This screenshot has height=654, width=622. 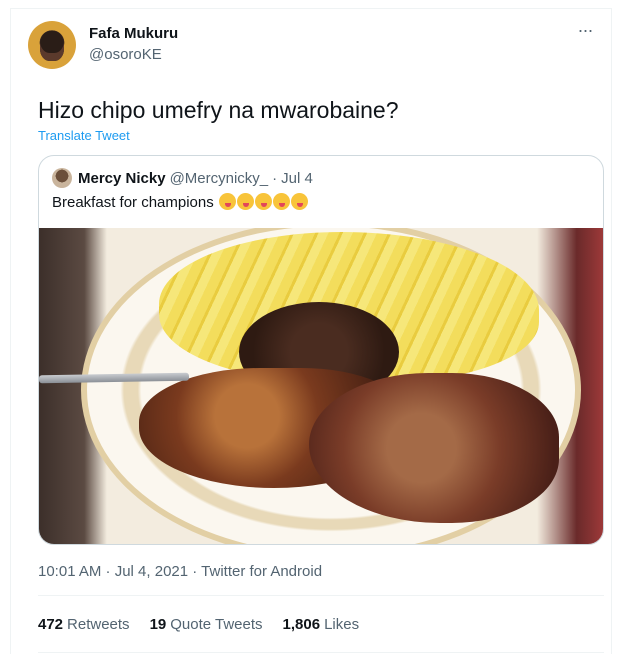 I want to click on author-avatar, so click(x=52, y=45).